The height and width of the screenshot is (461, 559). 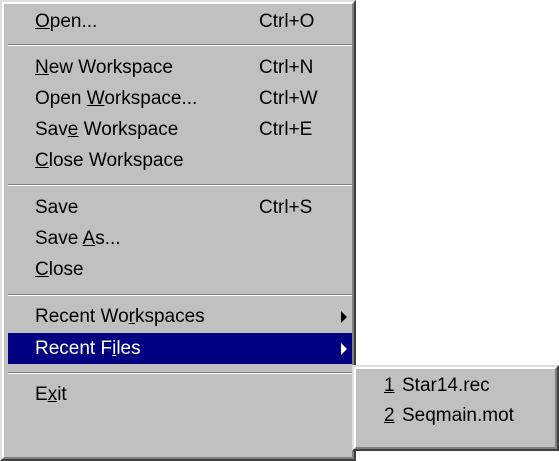 What do you see at coordinates (286, 207) in the screenshot?
I see `menu-item-save-shortcut: Ctrl+S` at bounding box center [286, 207].